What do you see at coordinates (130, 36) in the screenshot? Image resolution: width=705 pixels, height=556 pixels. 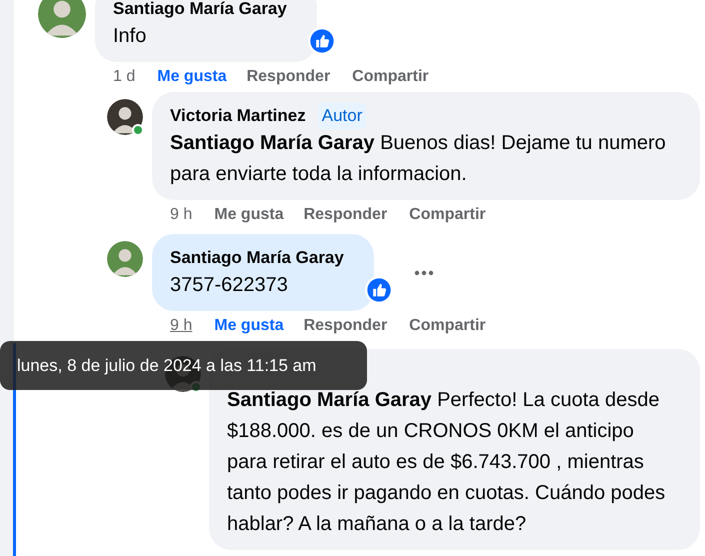 I see `comment-text: Info` at bounding box center [130, 36].